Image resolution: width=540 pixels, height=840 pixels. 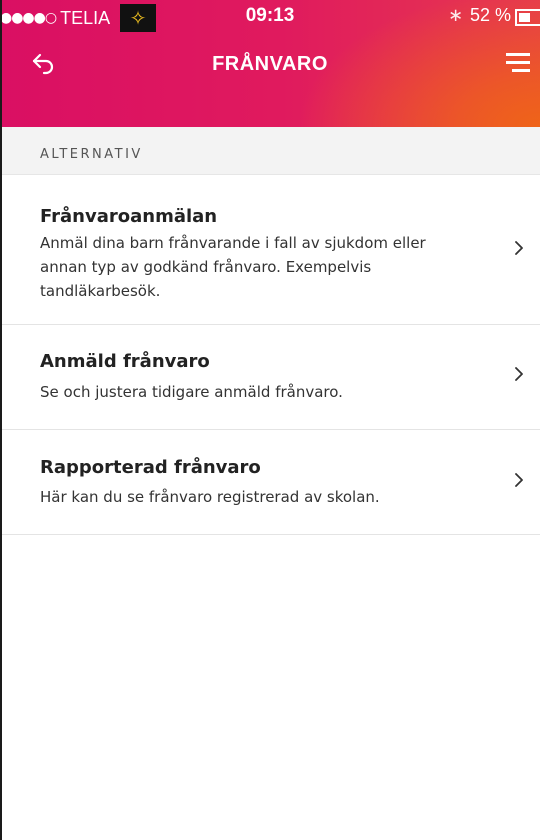 What do you see at coordinates (524, 17) in the screenshot?
I see `battery-fill` at bounding box center [524, 17].